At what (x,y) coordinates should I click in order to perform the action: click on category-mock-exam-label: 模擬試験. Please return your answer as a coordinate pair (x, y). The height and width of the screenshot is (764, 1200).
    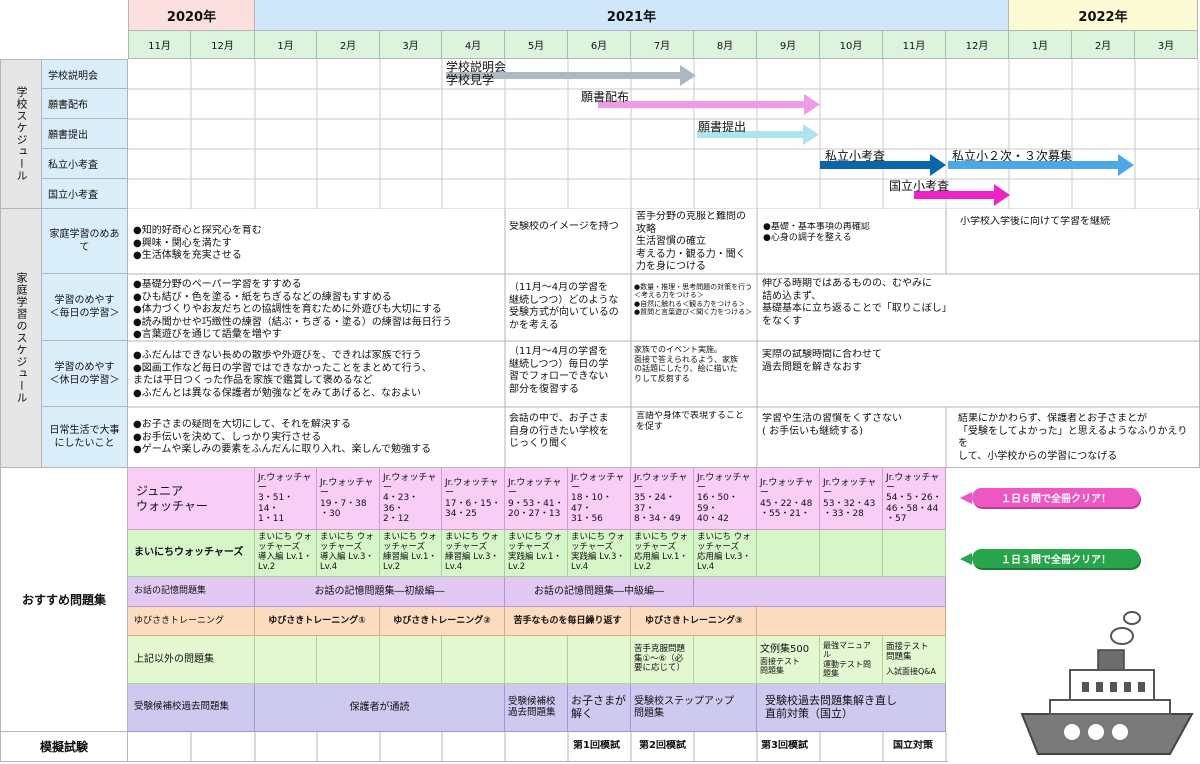
    Looking at the image, I should click on (63, 747).